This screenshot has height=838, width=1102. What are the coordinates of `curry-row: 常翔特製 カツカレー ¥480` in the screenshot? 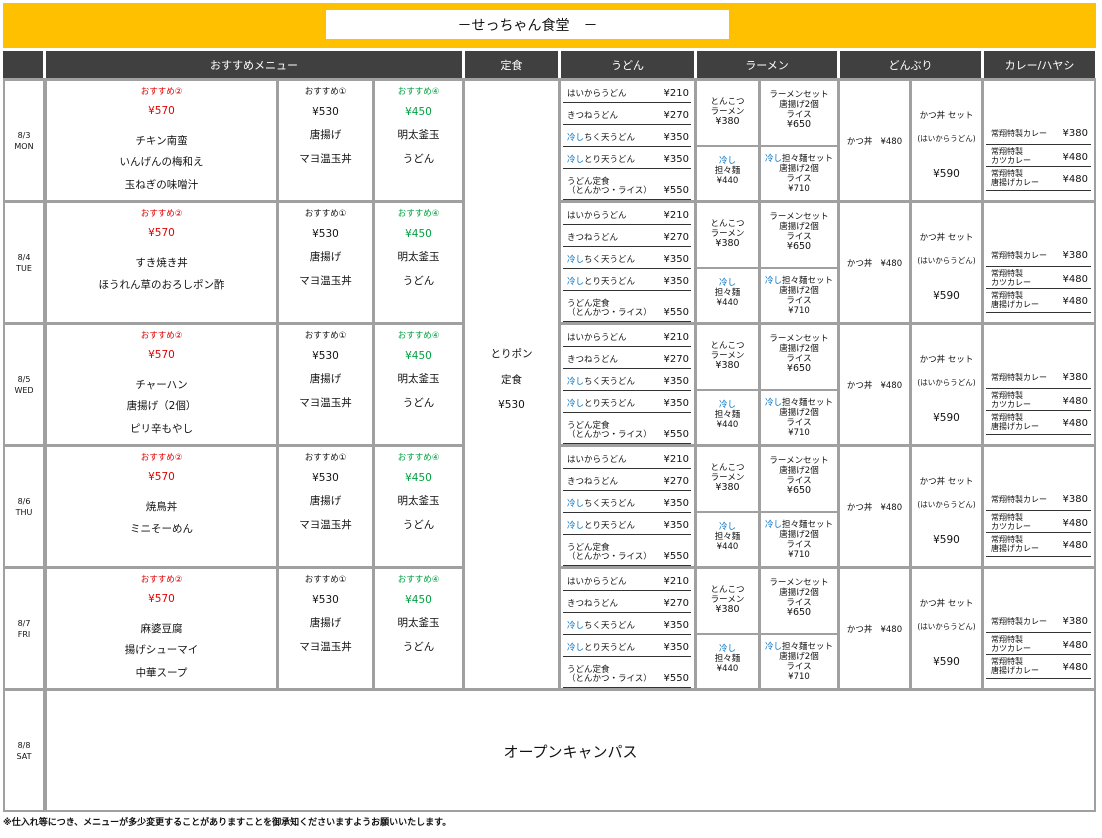 It's located at (1038, 156).